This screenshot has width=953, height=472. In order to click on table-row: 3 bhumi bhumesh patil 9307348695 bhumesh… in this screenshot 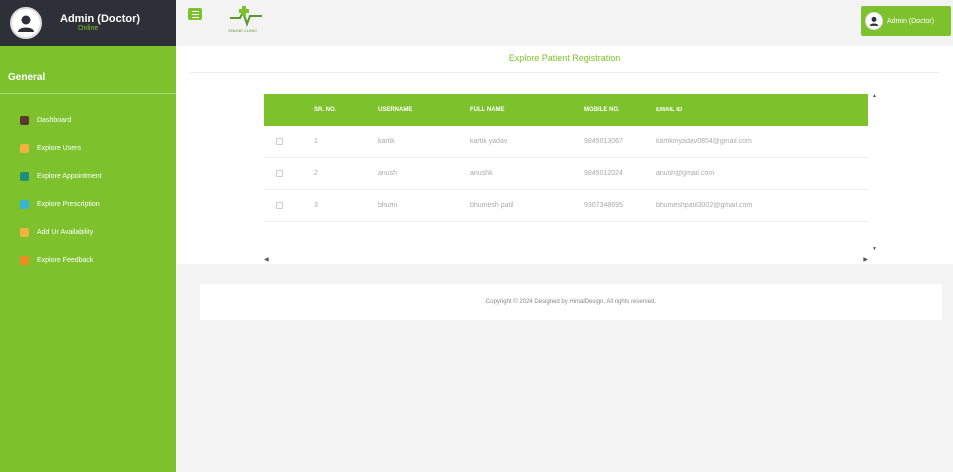, I will do `click(566, 206)`.